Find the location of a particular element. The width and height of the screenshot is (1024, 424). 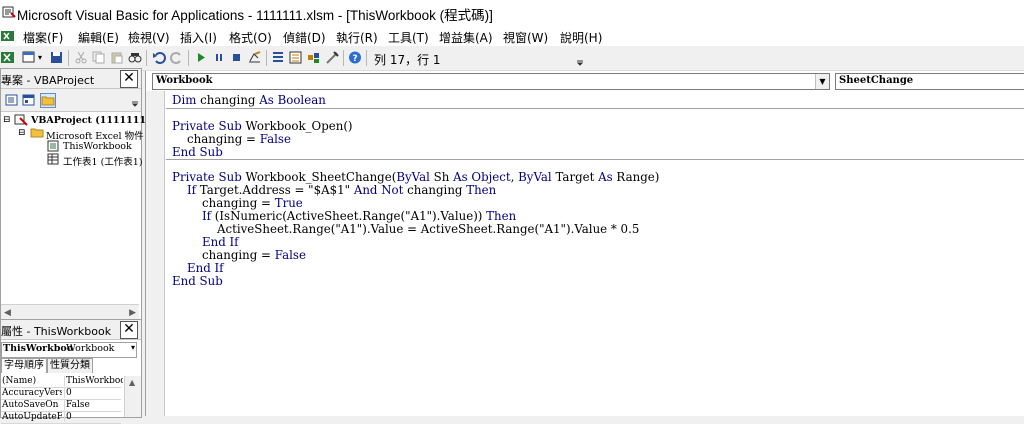

copy-icon is located at coordinates (99, 57).